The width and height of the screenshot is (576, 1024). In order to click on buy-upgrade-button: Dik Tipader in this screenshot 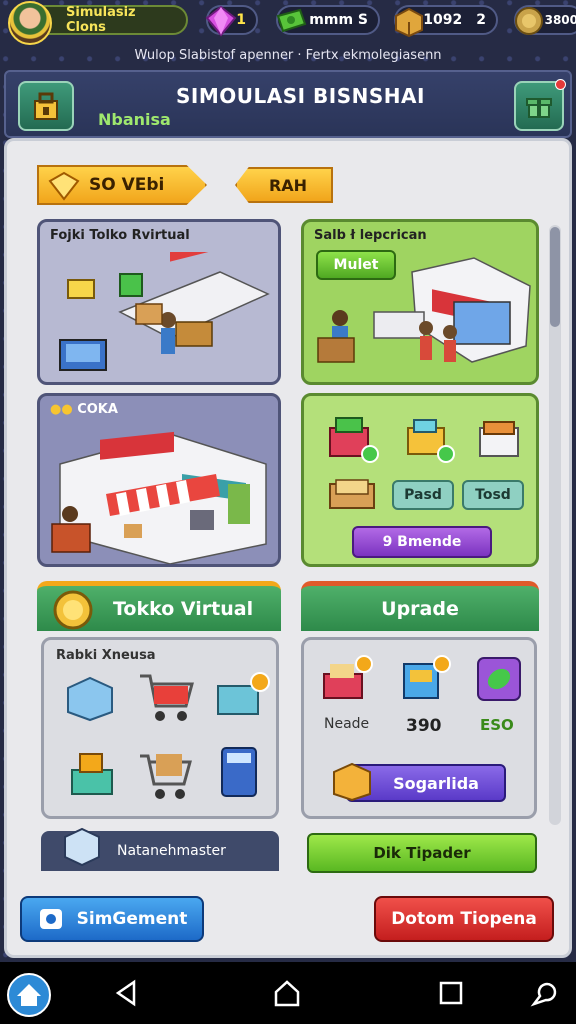, I will do `click(422, 853)`.